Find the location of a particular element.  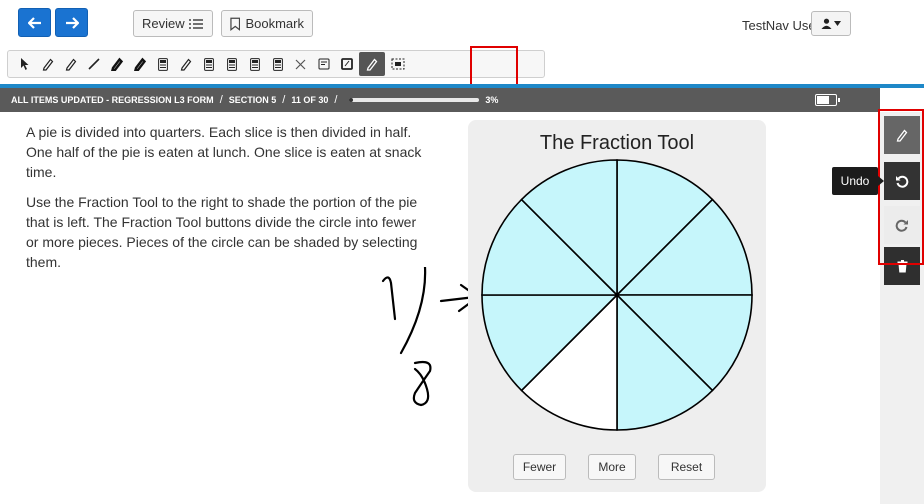

user-name: TestNav User is located at coordinates (780, 25).